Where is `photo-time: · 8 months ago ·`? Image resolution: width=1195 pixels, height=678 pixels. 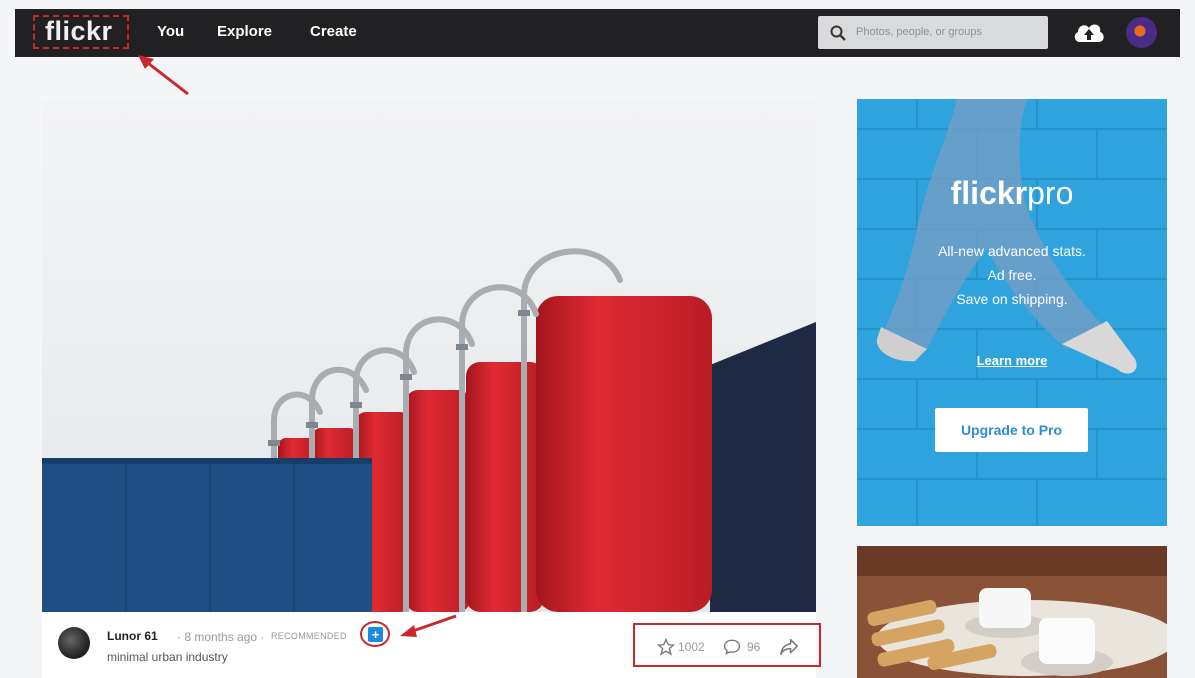 photo-time: · 8 months ago · is located at coordinates (221, 637).